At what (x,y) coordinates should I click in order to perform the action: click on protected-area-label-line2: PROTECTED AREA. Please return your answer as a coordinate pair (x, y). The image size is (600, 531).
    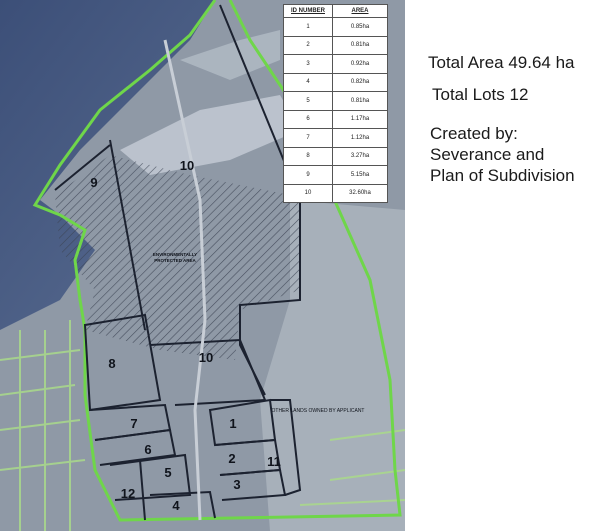
    Looking at the image, I should click on (175, 260).